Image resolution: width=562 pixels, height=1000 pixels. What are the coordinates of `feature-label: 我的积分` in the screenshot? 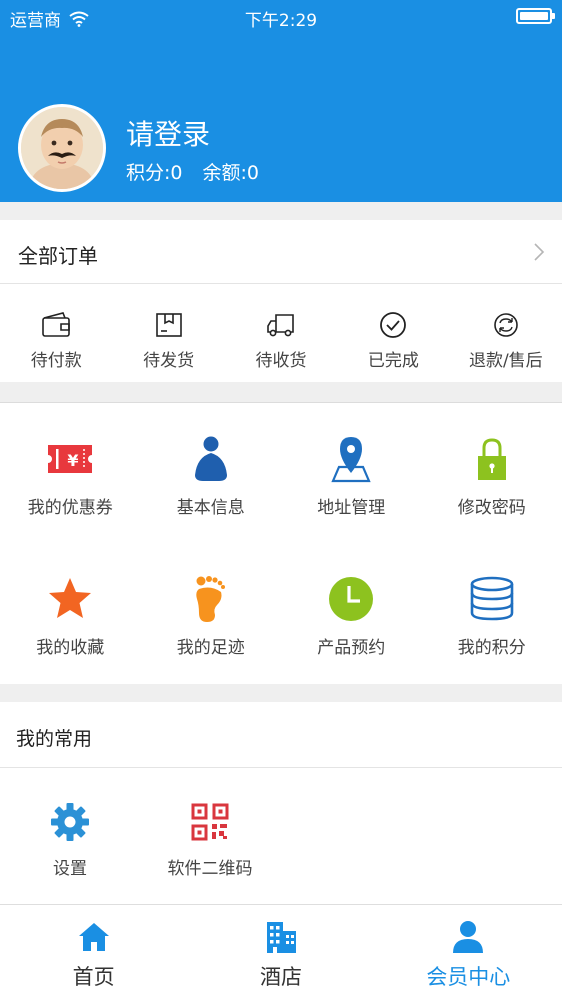 It's located at (491, 648).